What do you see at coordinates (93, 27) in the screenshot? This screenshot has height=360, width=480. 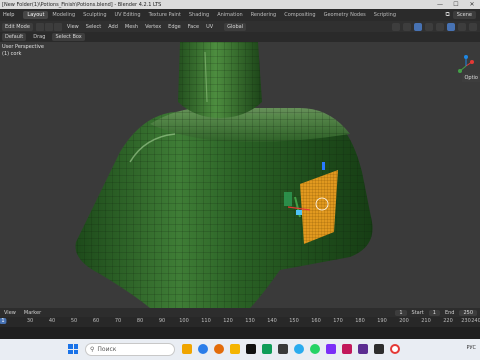 I see `menu-select: Select` at bounding box center [93, 27].